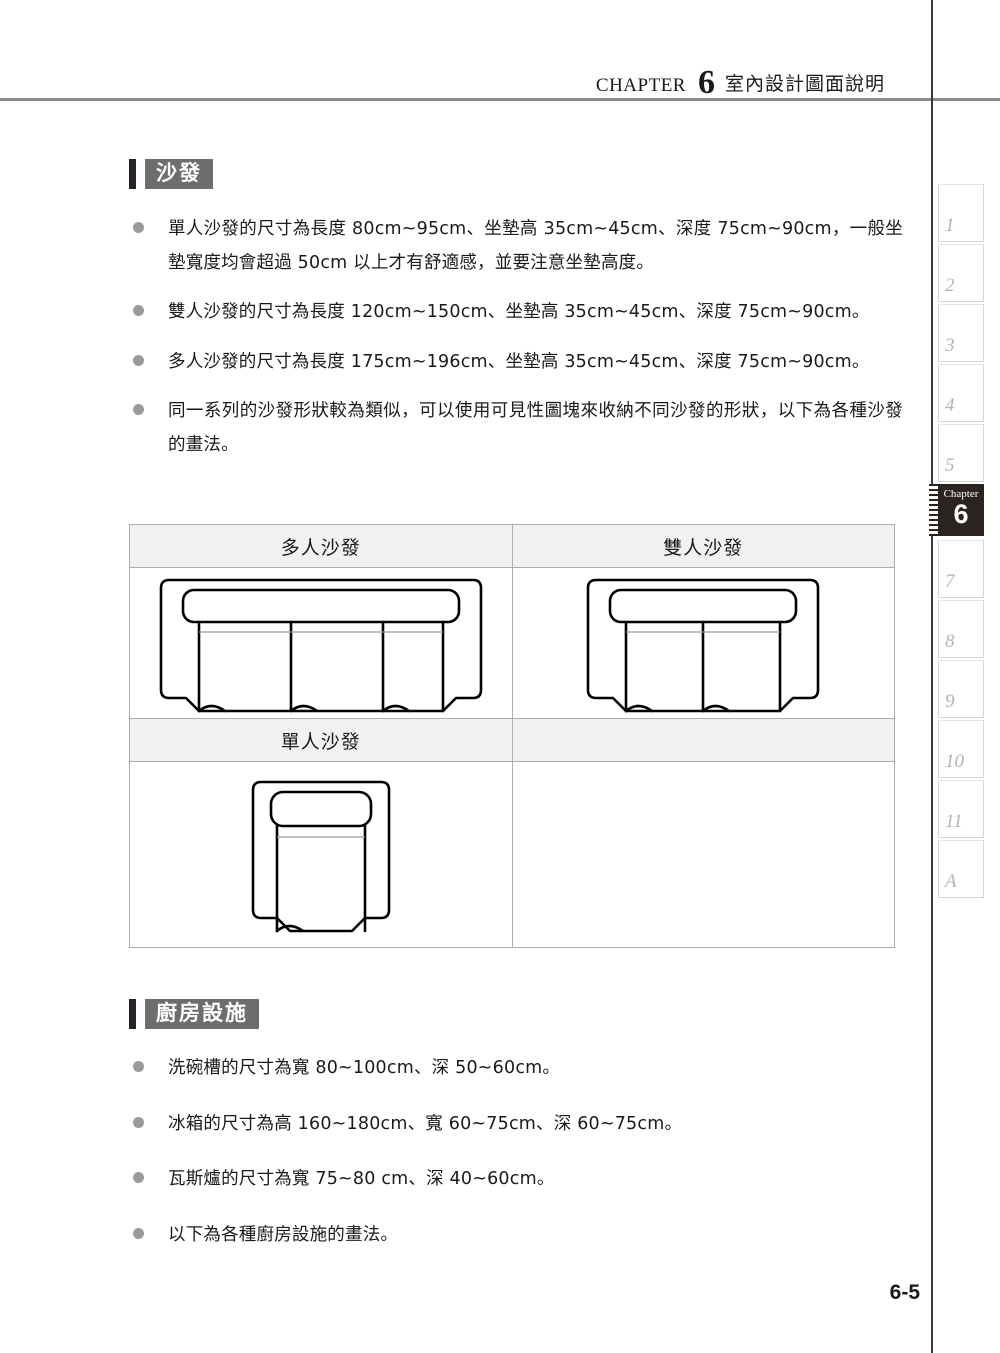 The image size is (1000, 1353). What do you see at coordinates (950, 405) in the screenshot?
I see `chapter-tab-label: 4` at bounding box center [950, 405].